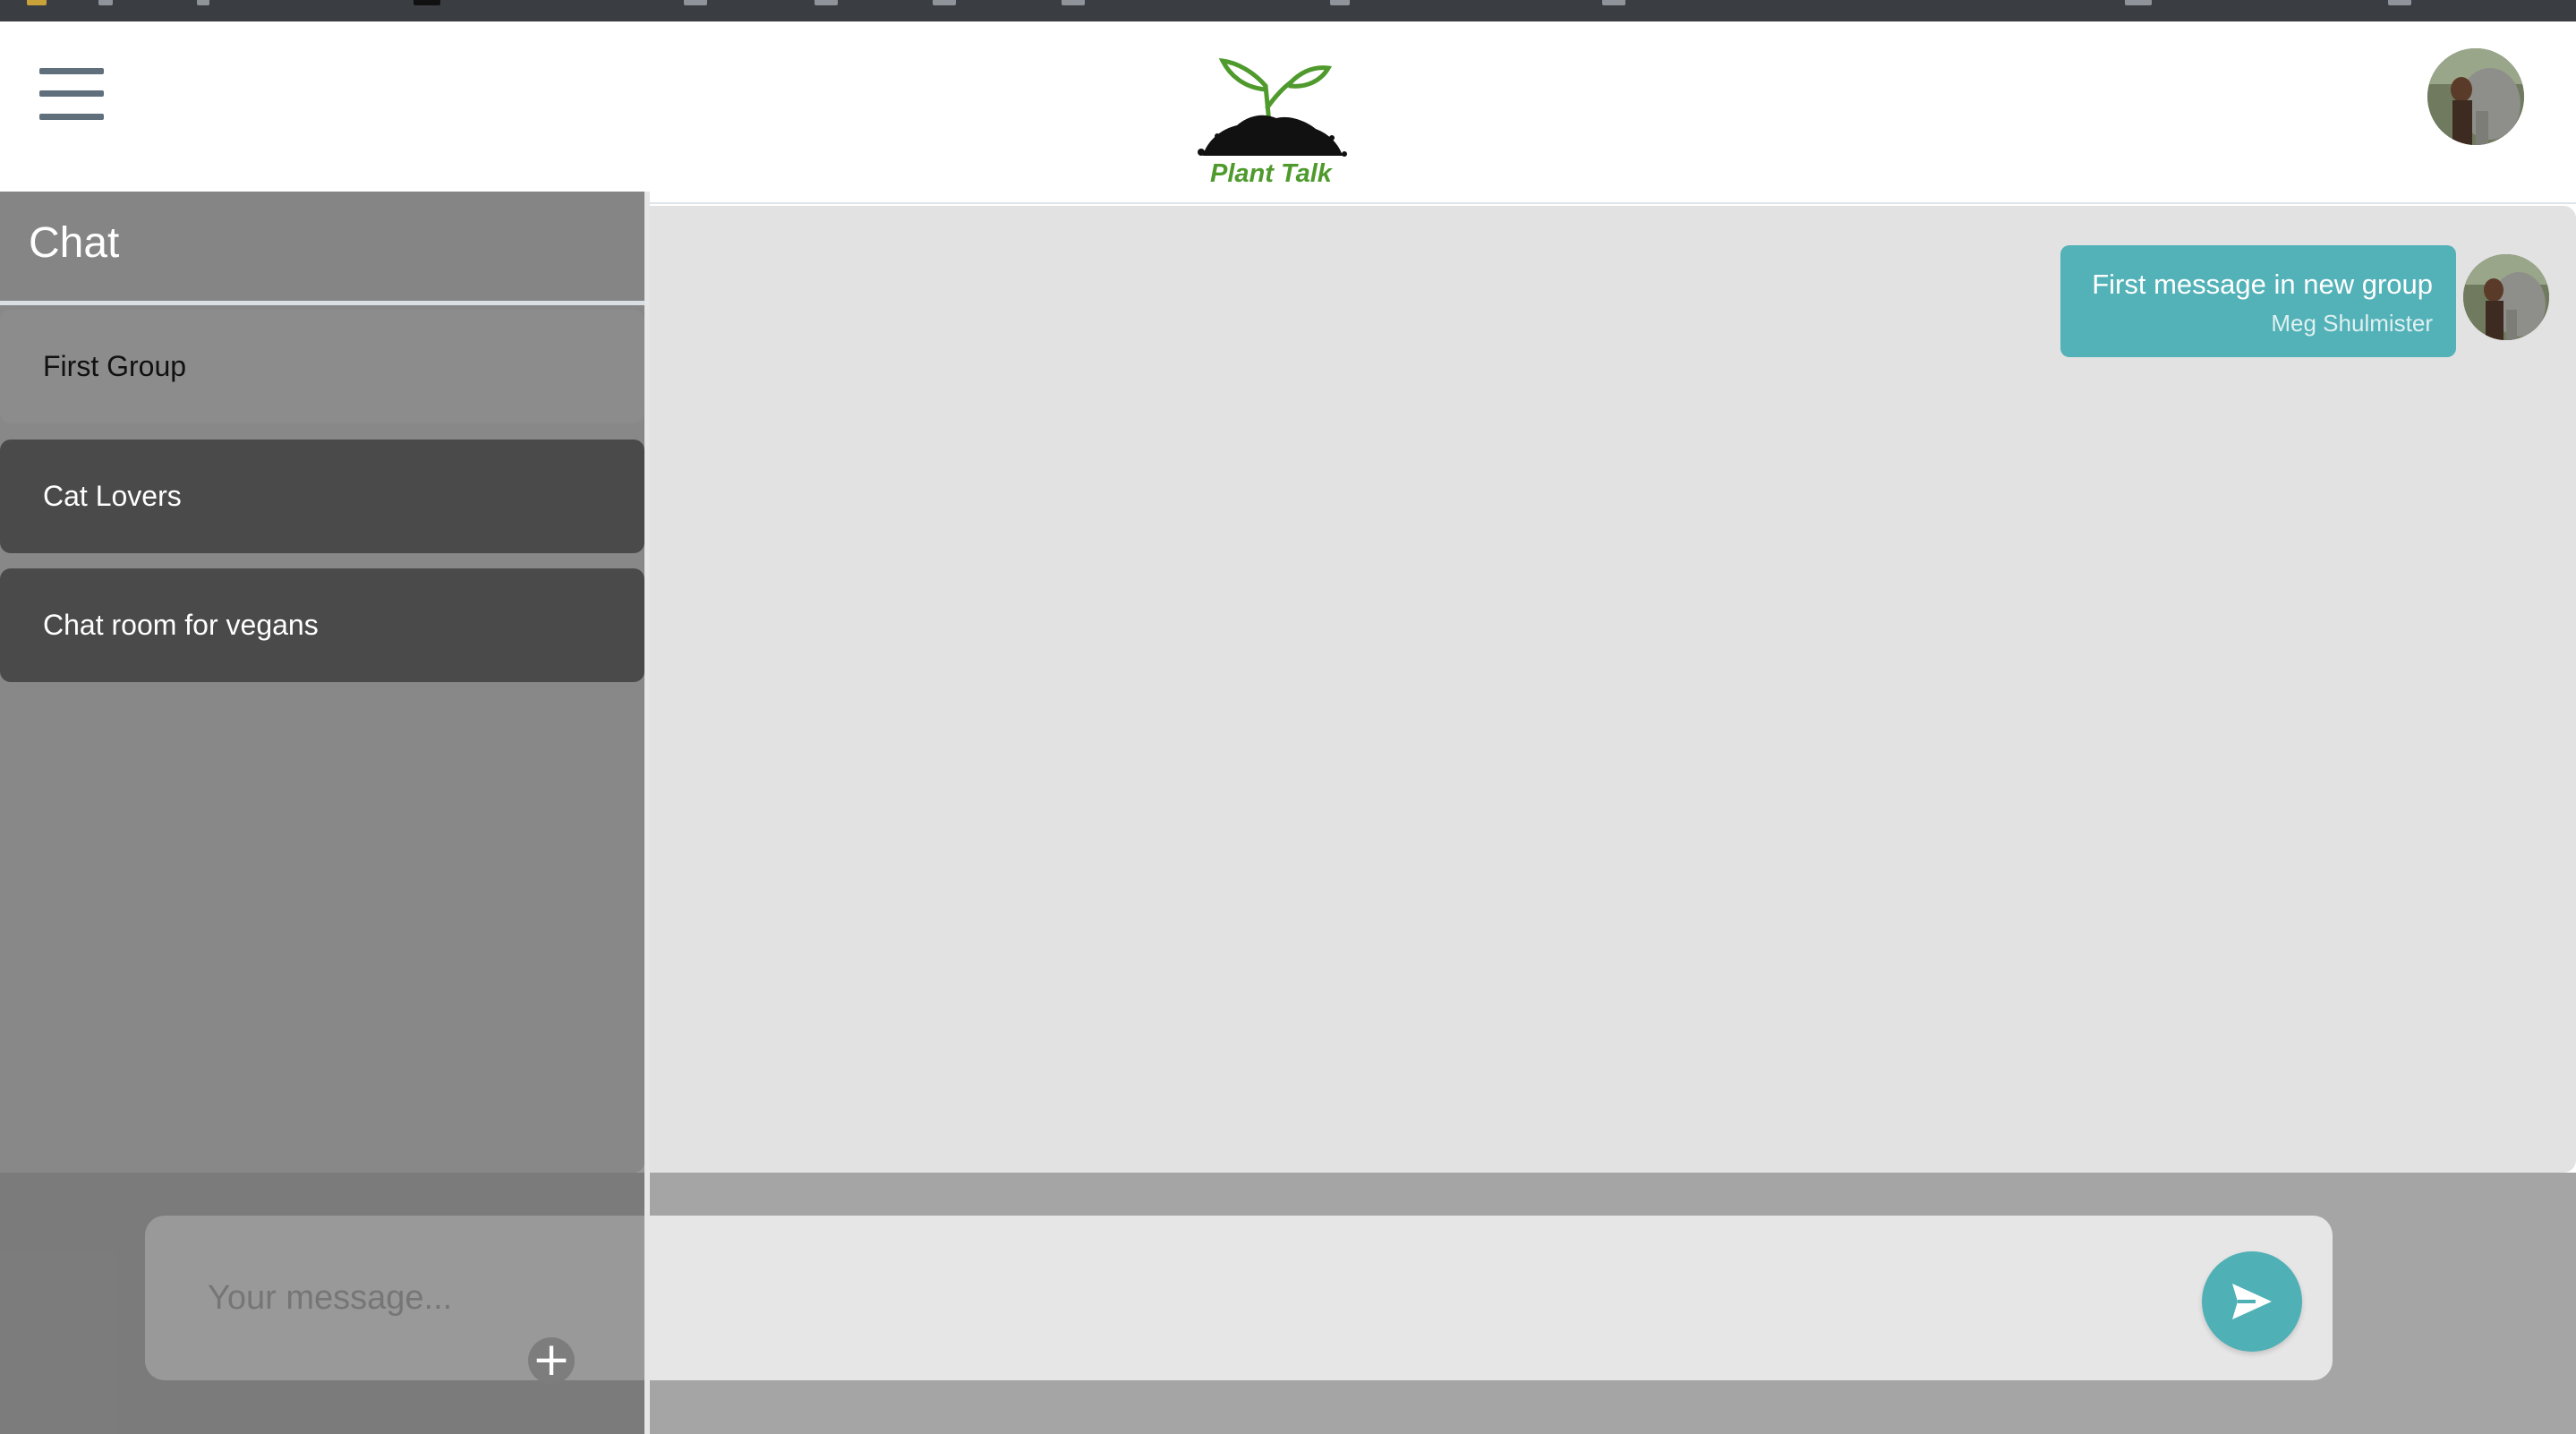 Image resolution: width=2576 pixels, height=1434 pixels. What do you see at coordinates (2352, 323) in the screenshot?
I see `message-author: Meg Shulmister` at bounding box center [2352, 323].